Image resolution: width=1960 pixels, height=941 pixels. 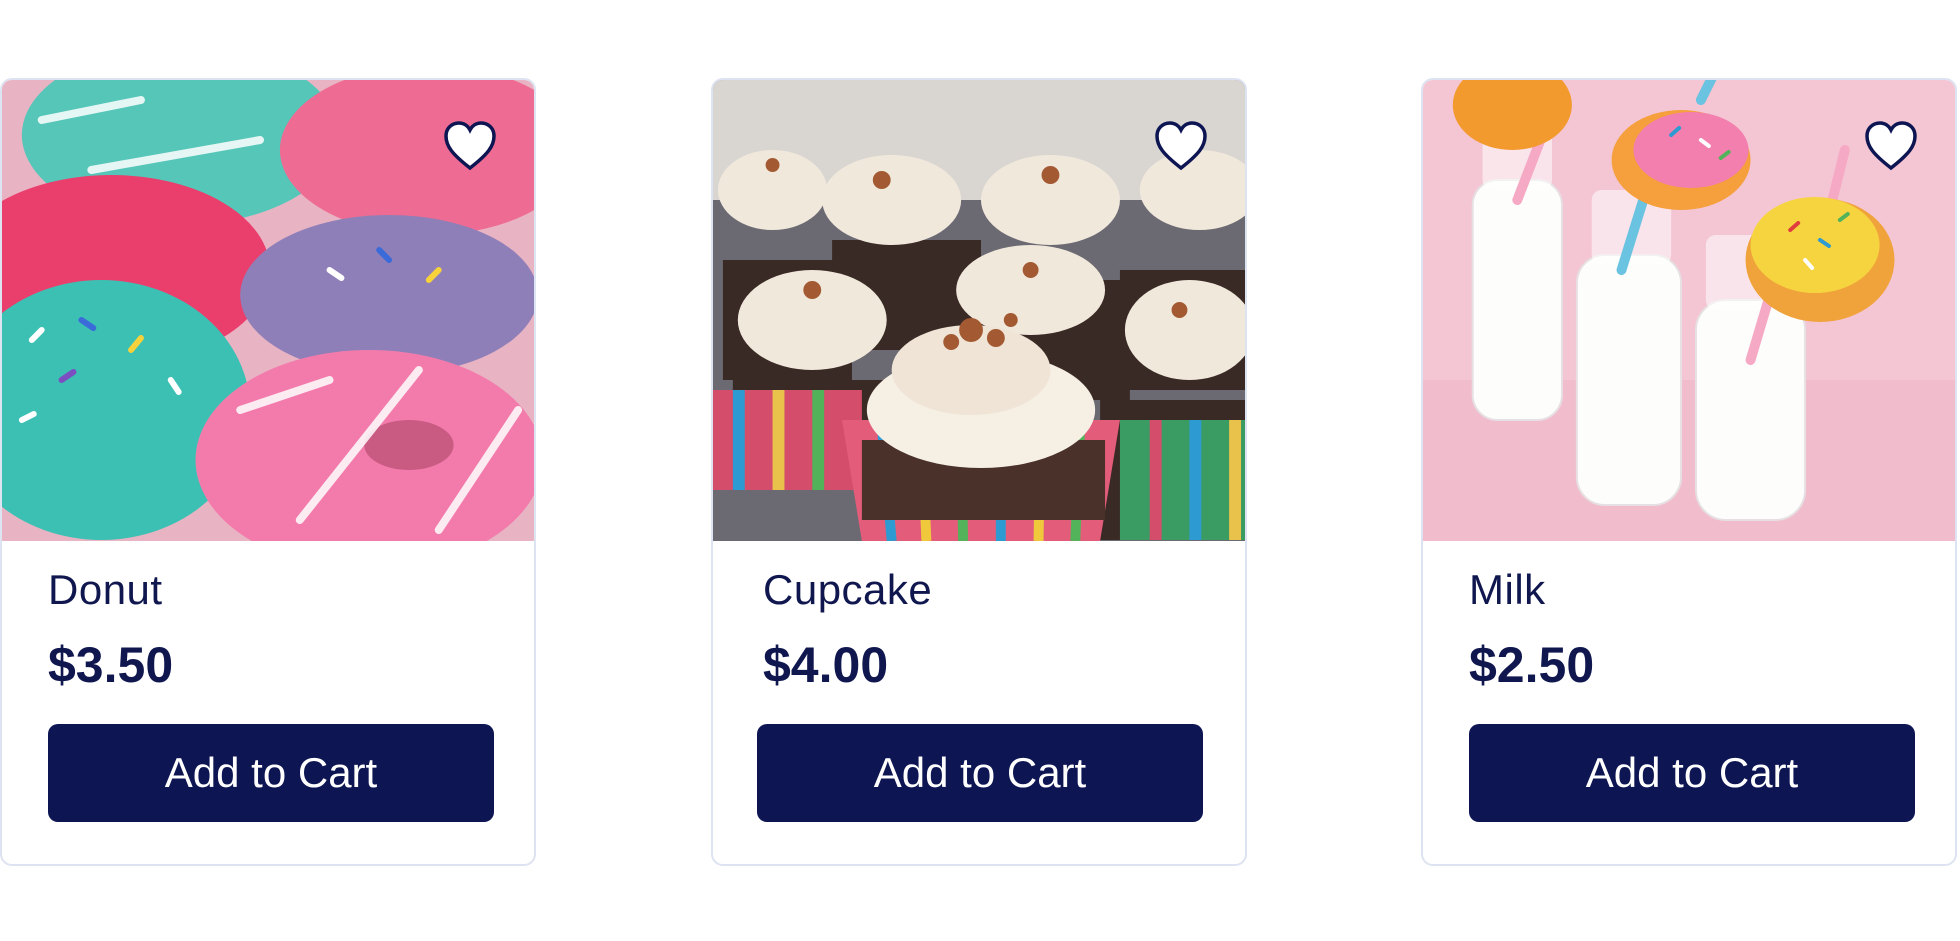 I want to click on product-price: $3.50, so click(x=111, y=665).